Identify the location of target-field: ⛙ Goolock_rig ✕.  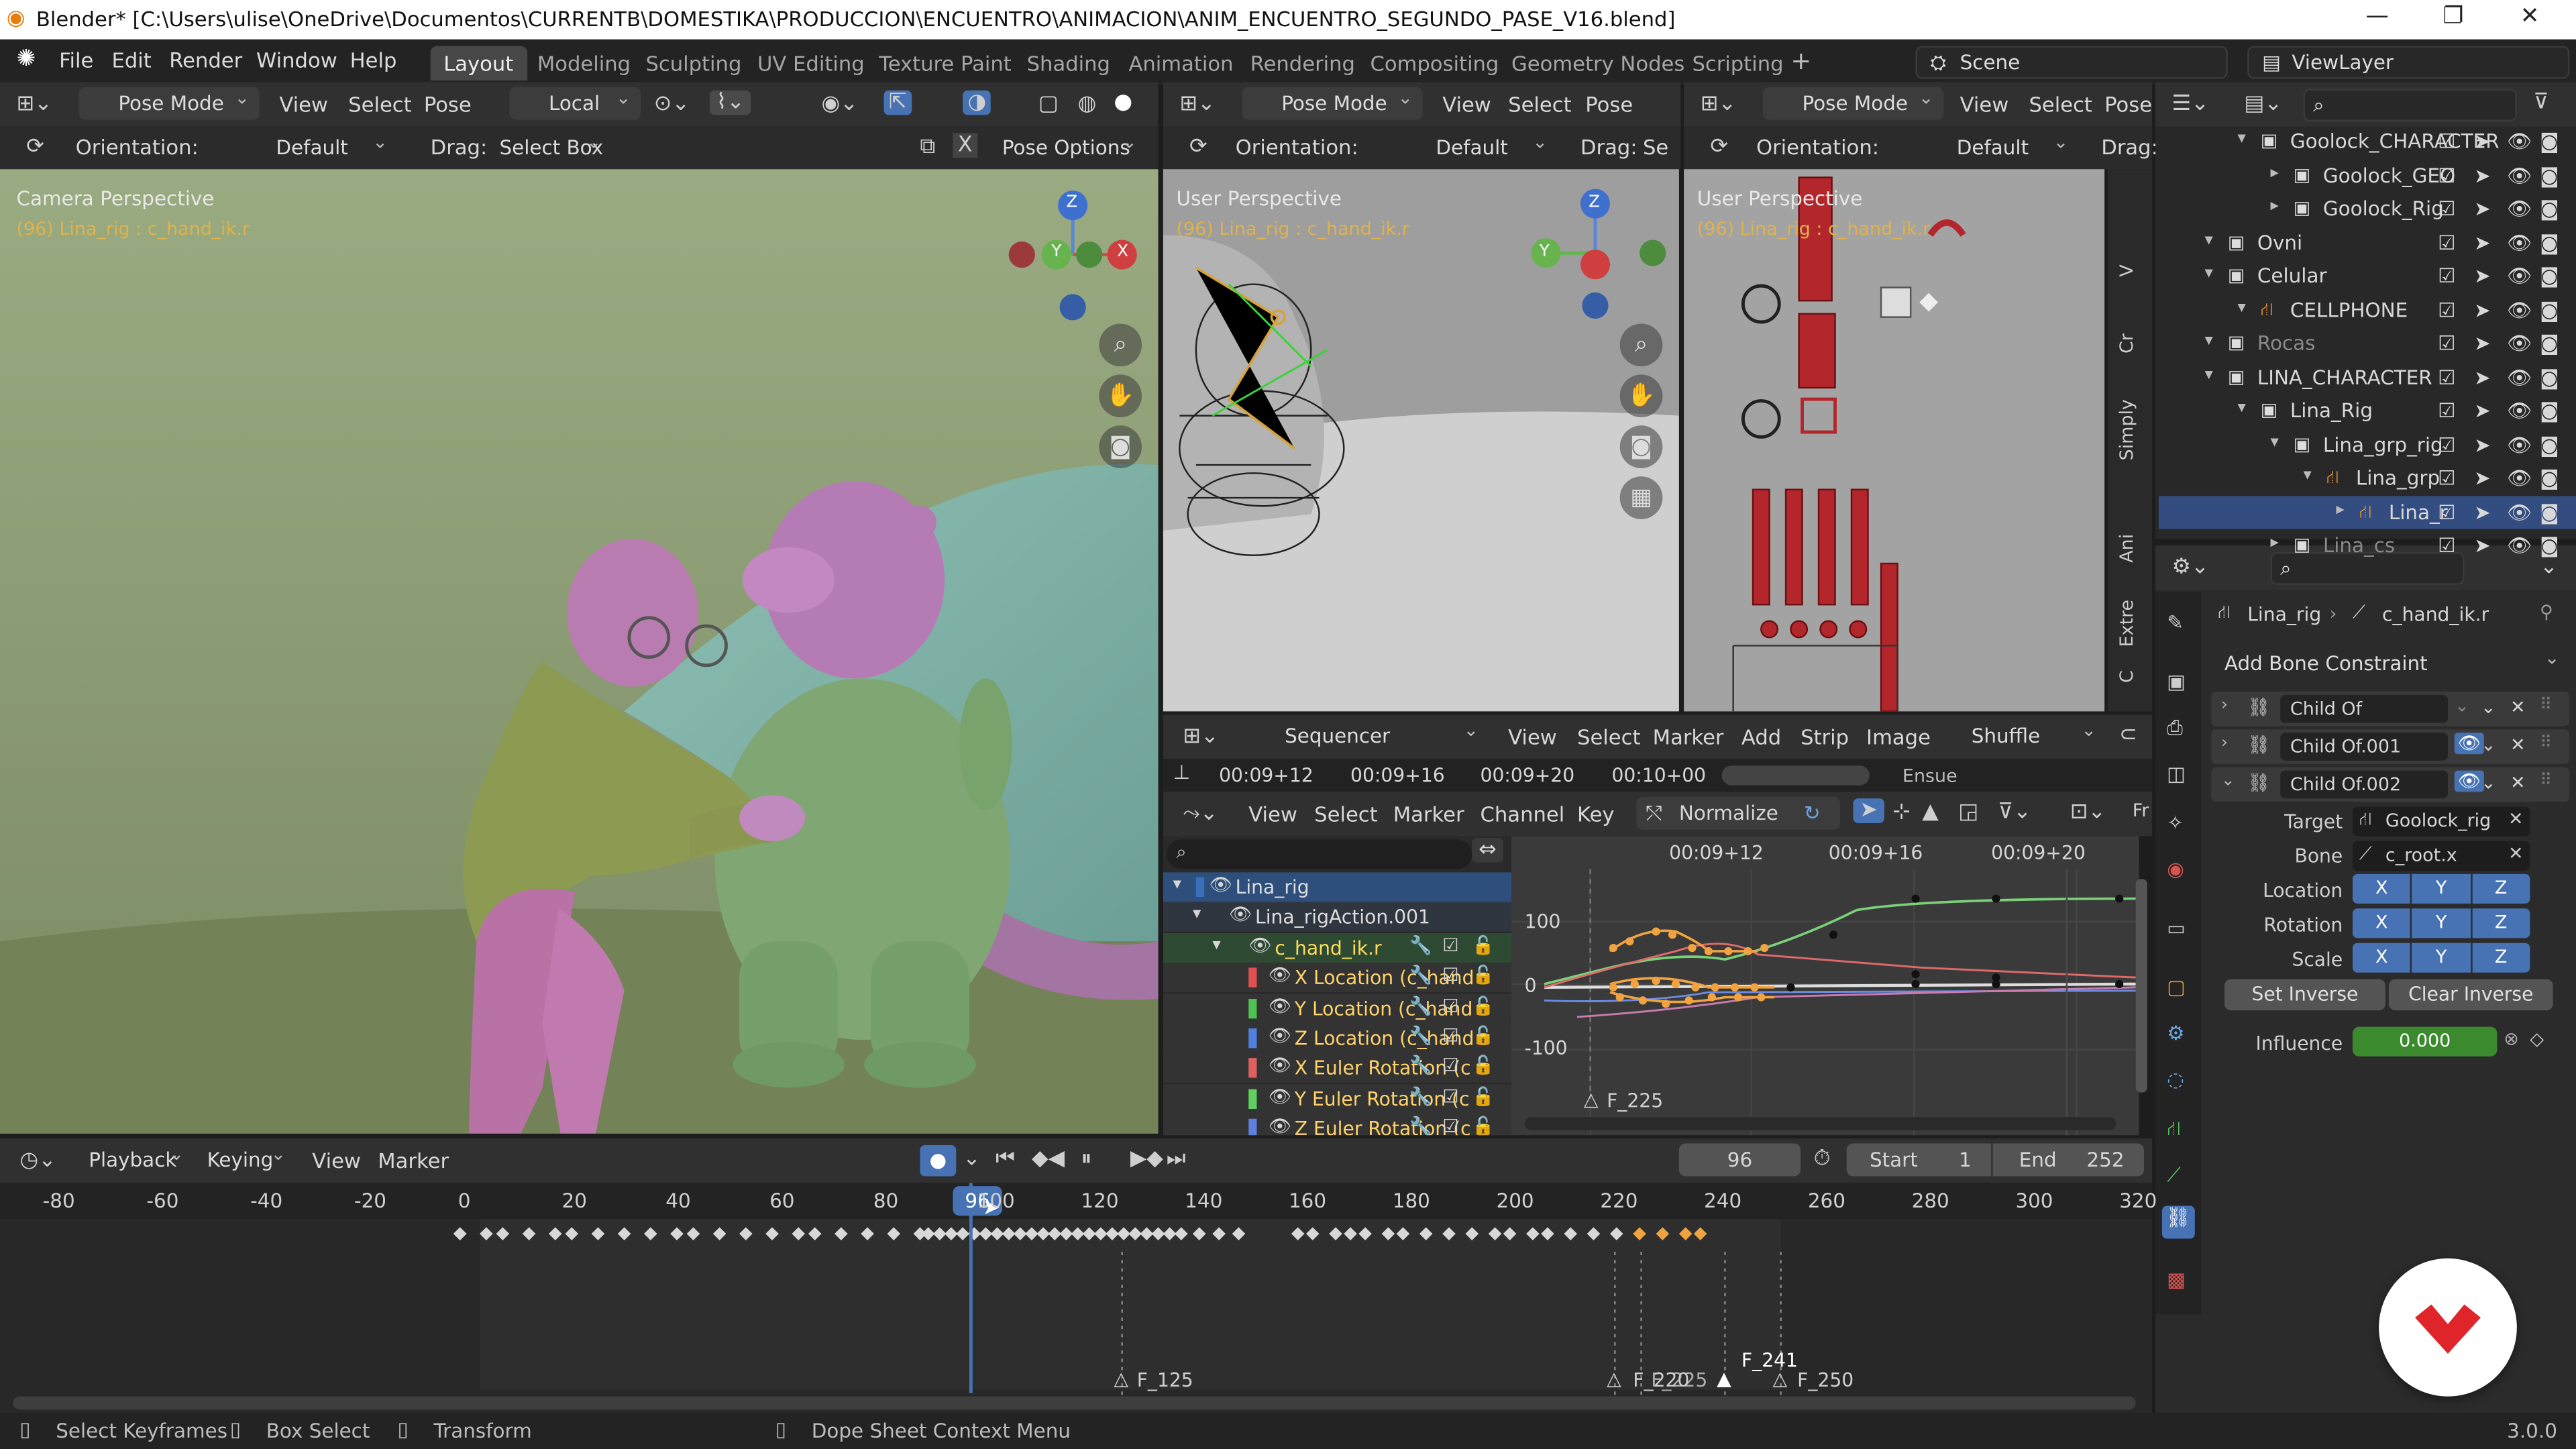
(2441, 821).